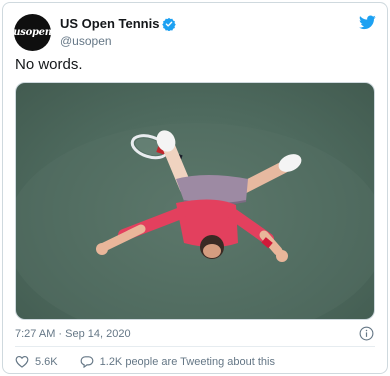  I want to click on like-count: 5.6K, so click(46, 362).